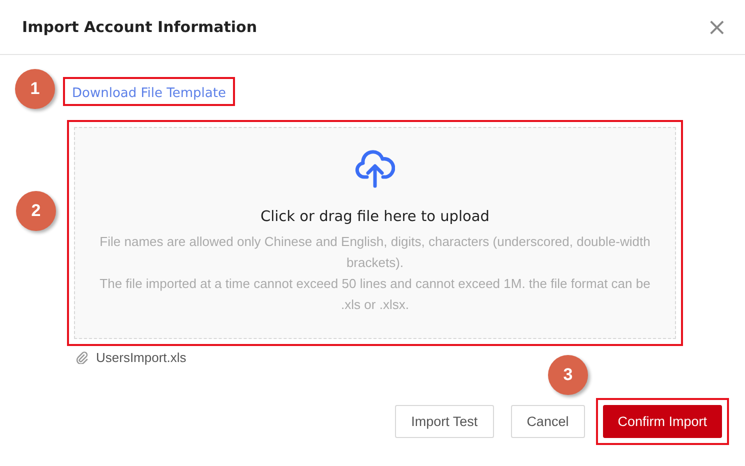 This screenshot has height=466, width=745. Describe the element at coordinates (568, 375) in the screenshot. I see `step-number-badge: 3` at that location.